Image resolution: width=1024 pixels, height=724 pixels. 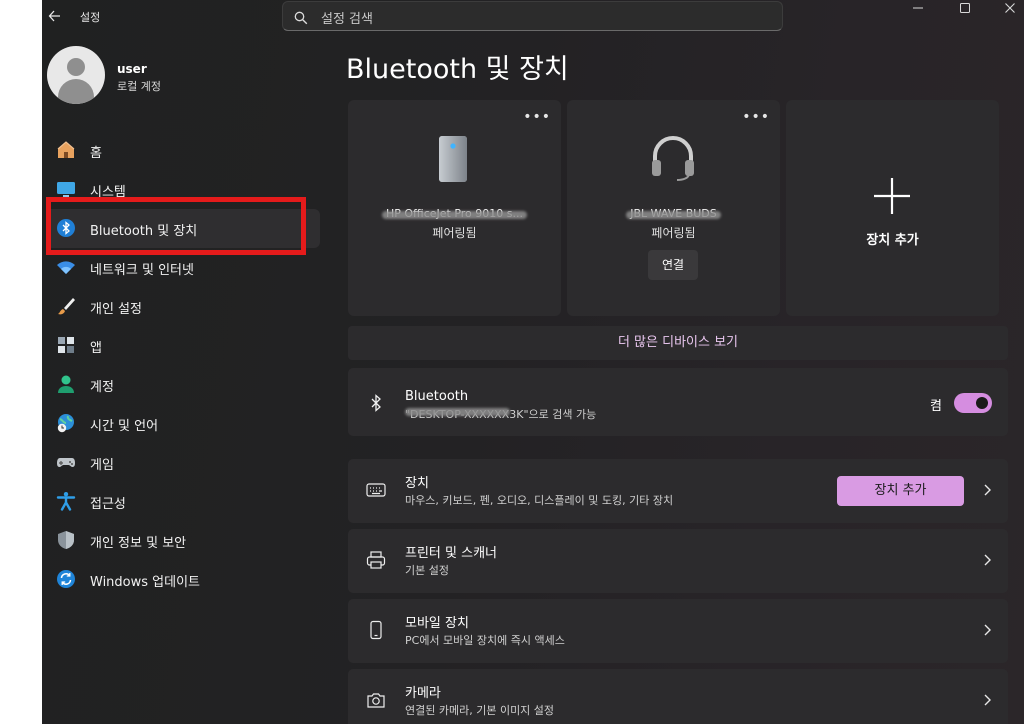 What do you see at coordinates (453, 161) in the screenshot?
I see `printer-tower-icon` at bounding box center [453, 161].